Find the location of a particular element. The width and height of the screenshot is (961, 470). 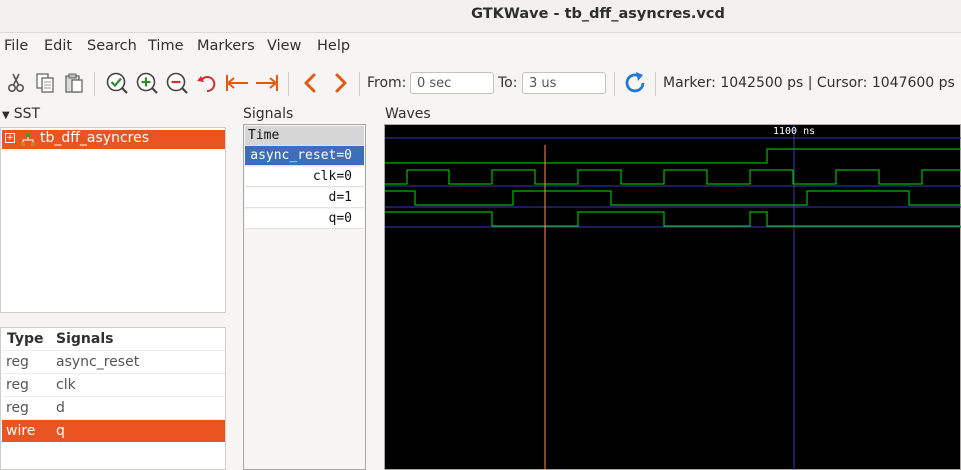

zoom-out-icon is located at coordinates (177, 83).